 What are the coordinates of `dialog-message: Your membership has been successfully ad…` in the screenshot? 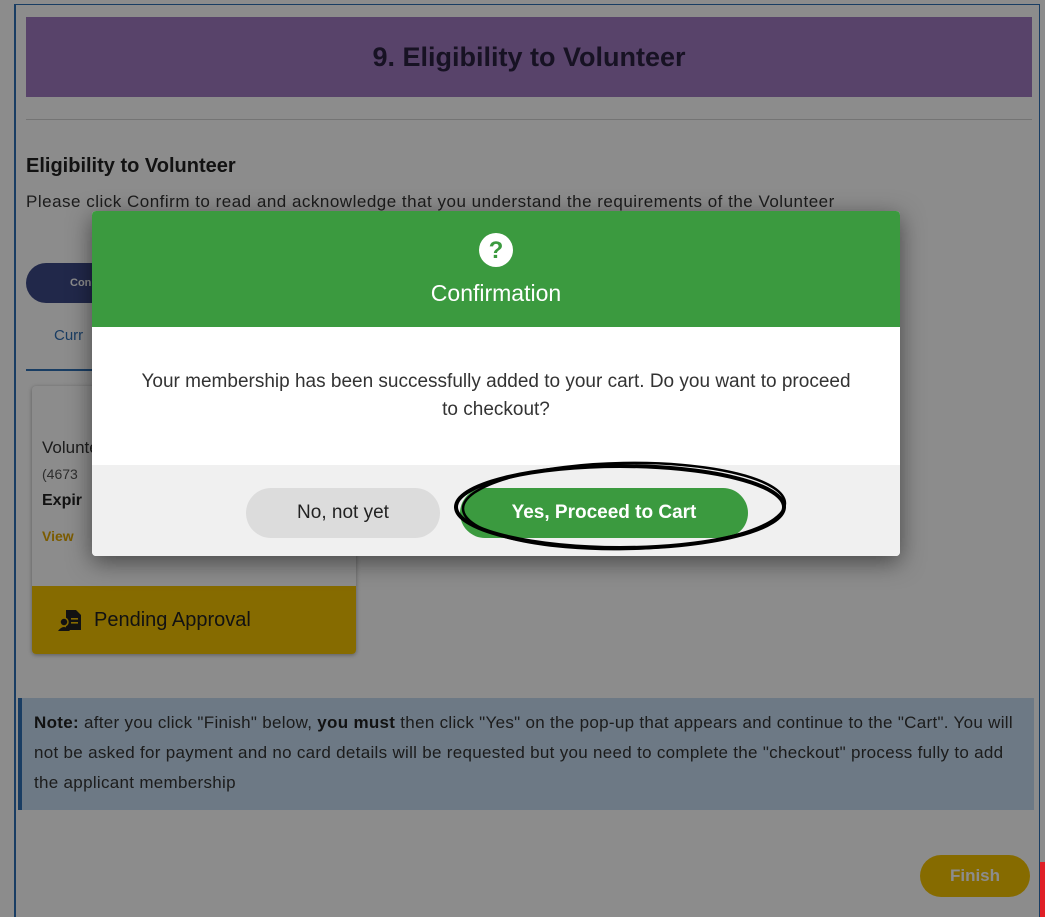 It's located at (496, 395).